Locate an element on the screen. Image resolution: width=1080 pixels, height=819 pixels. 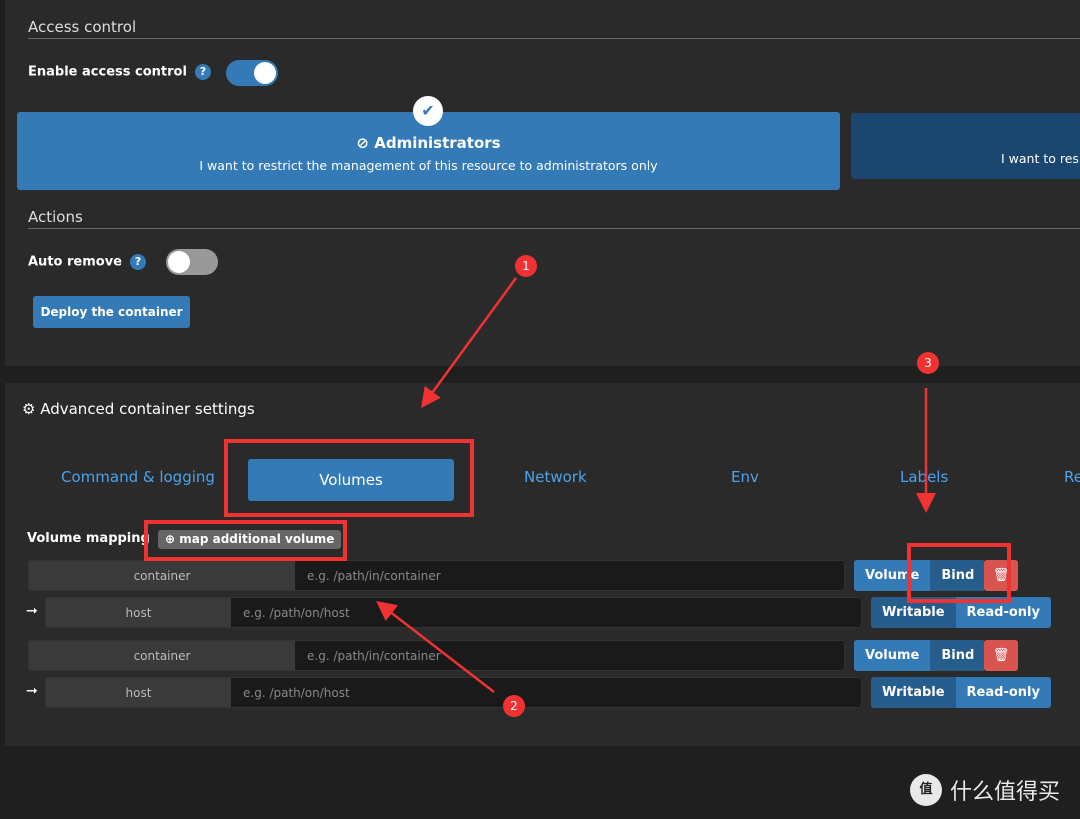
annotation-number: 1 is located at coordinates (526, 266).